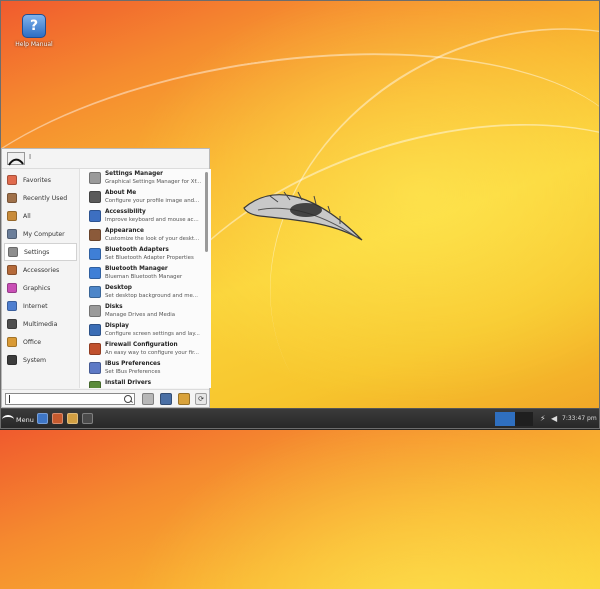  What do you see at coordinates (95, 235) in the screenshot?
I see `appearance-icon` at bounding box center [95, 235].